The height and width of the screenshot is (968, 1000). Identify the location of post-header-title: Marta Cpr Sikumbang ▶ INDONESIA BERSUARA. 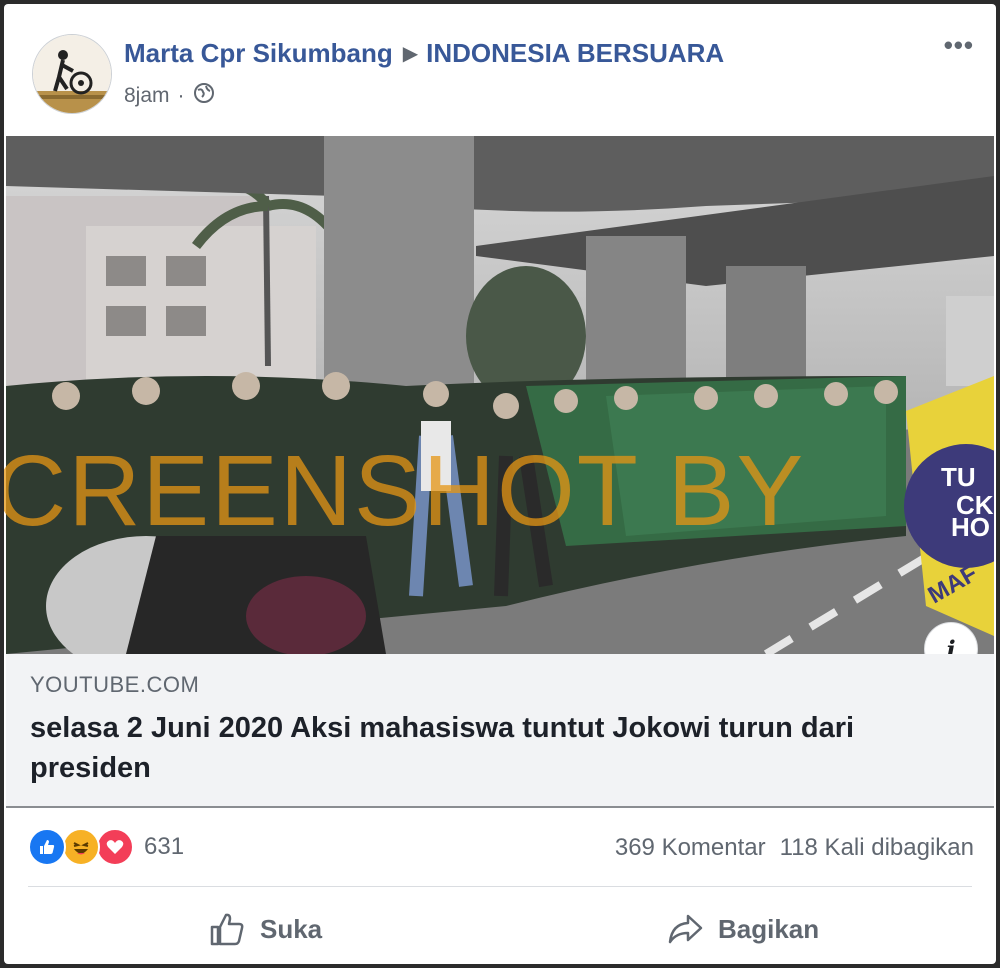
(424, 53).